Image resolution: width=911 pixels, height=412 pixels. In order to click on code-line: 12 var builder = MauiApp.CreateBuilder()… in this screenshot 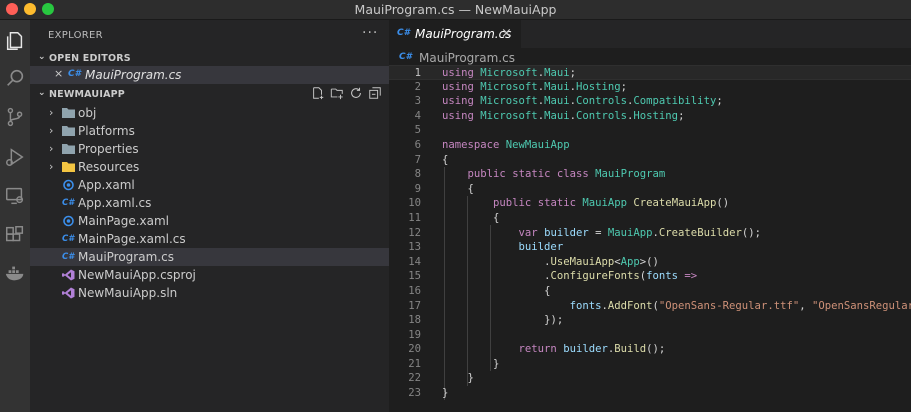, I will do `click(584, 232)`.